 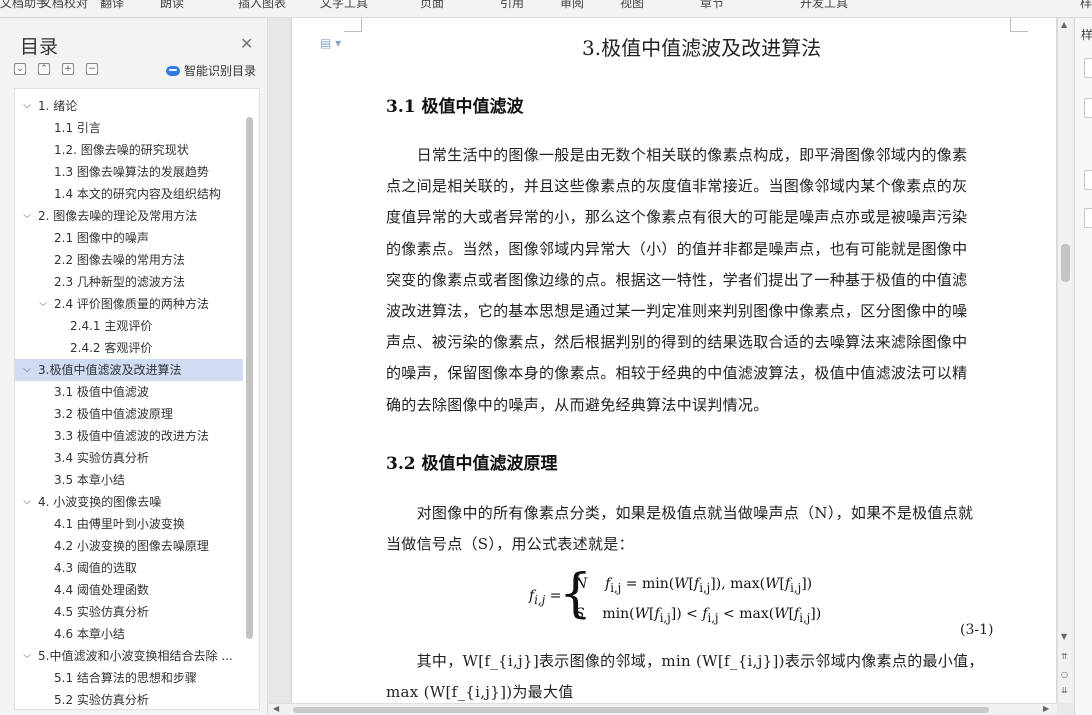 I want to click on toc-item-label: 3.4 实验仿真分析, so click(x=101, y=458).